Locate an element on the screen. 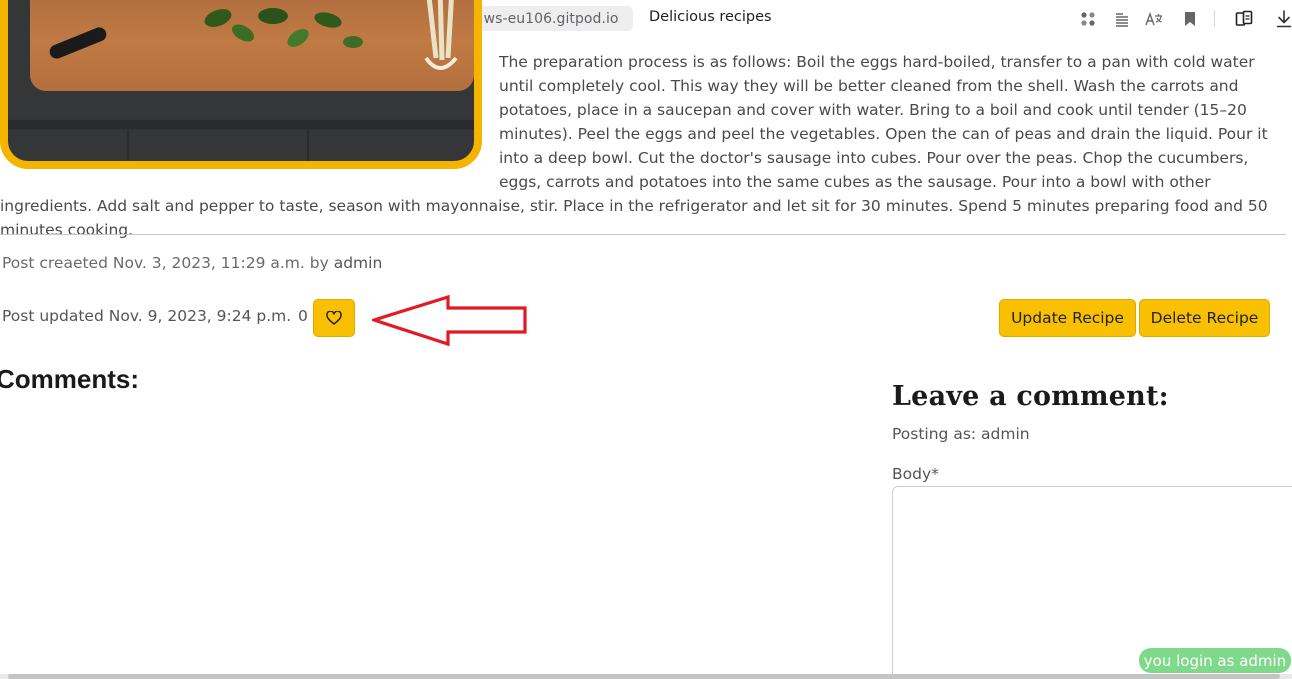 This screenshot has height=679, width=1292. horizontal-scrollbar is located at coordinates (646, 676).